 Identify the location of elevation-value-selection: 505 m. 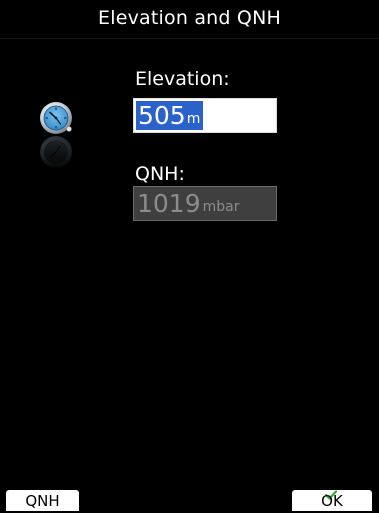
(170, 115).